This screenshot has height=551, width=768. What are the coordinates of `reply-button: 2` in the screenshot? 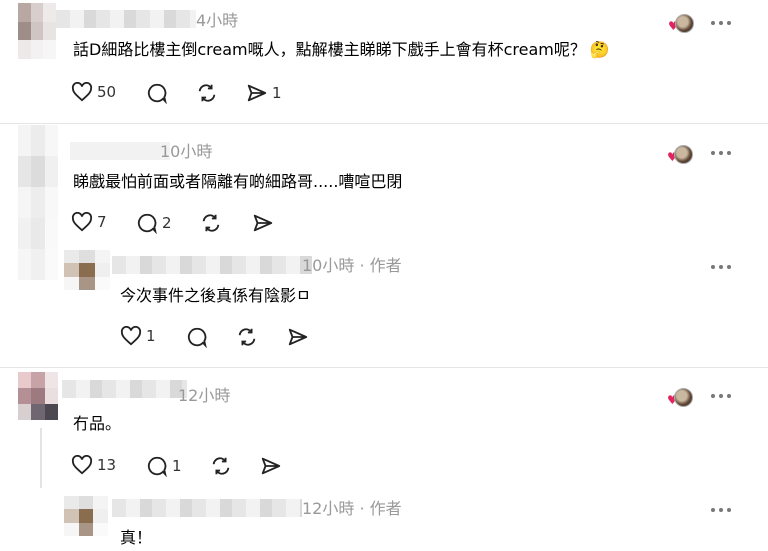 It's located at (154, 223).